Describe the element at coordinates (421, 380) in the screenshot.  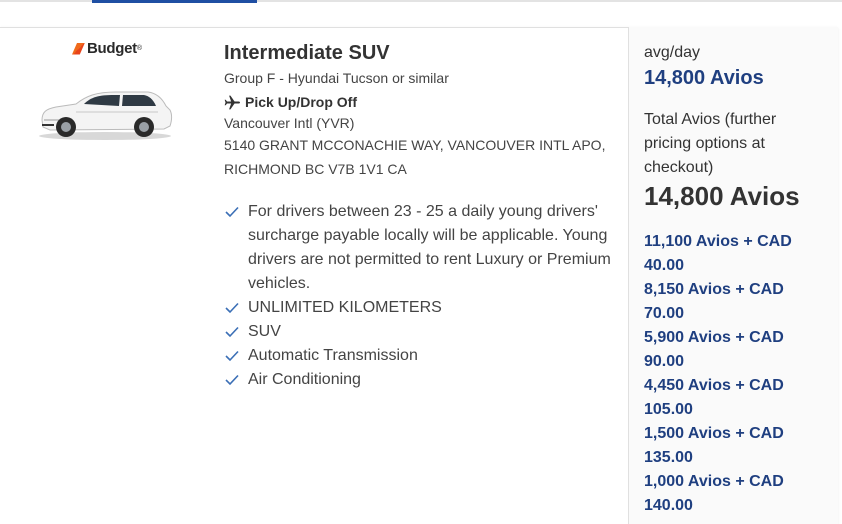
I see `feature-item: Air Conditioning` at that location.